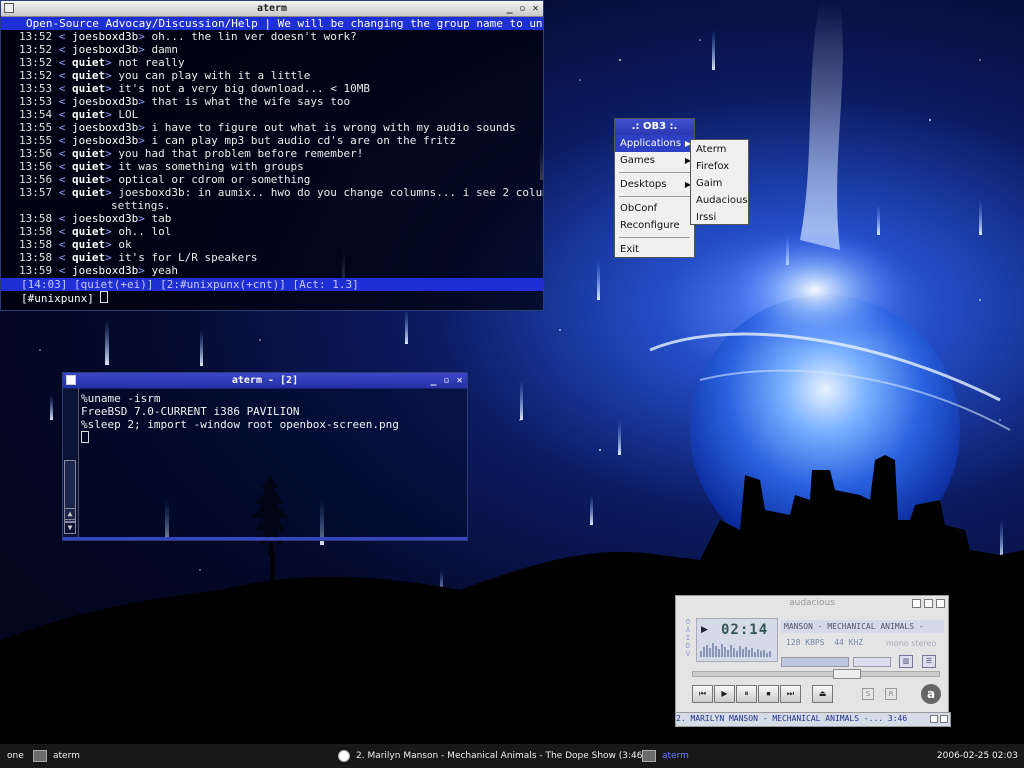 The width and height of the screenshot is (1024, 768). I want to click on close-button, so click(940, 603).